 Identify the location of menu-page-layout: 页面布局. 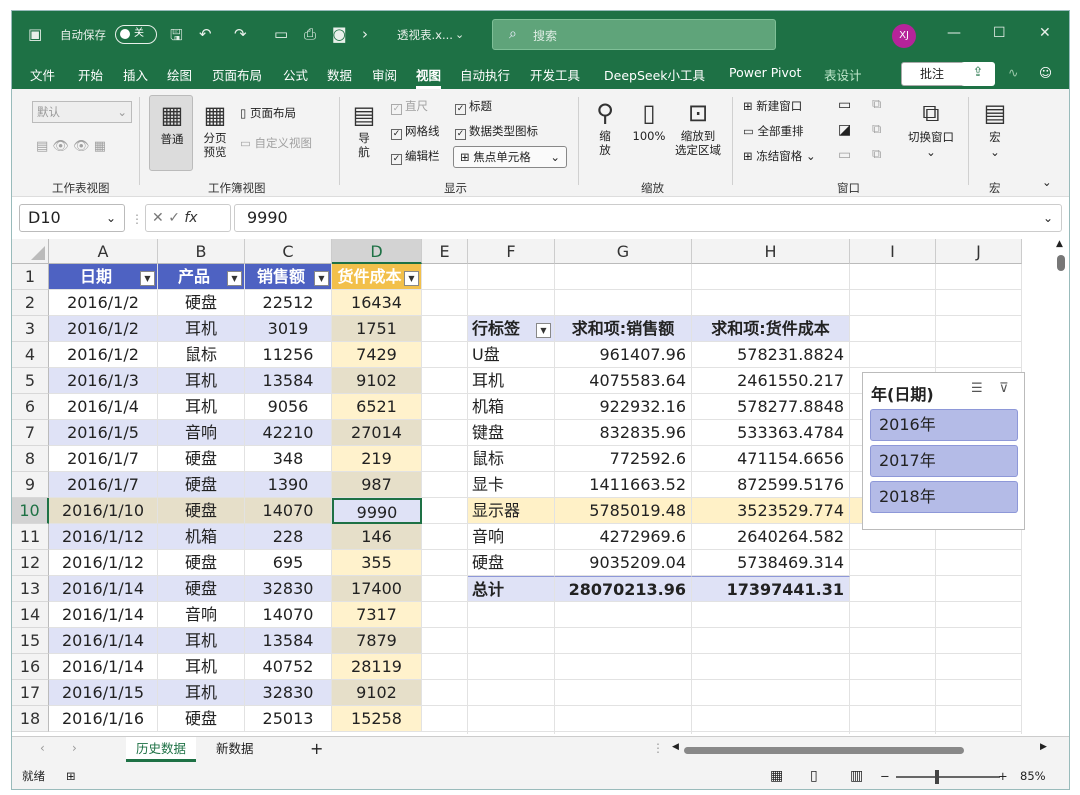
(237, 74).